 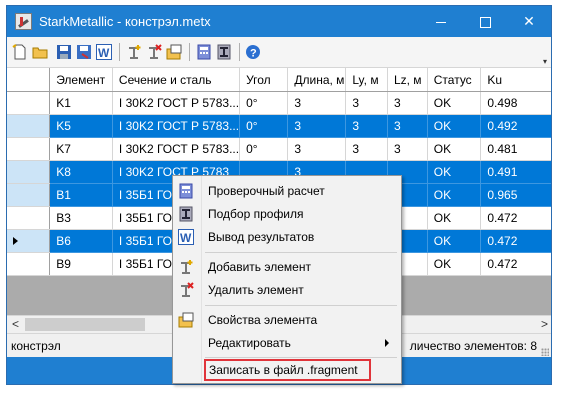 I want to click on table-row: K1 I 30K2 ГОСТ Р 5783... 0° 3 3 3 OK 0.498, so click(x=279, y=103).